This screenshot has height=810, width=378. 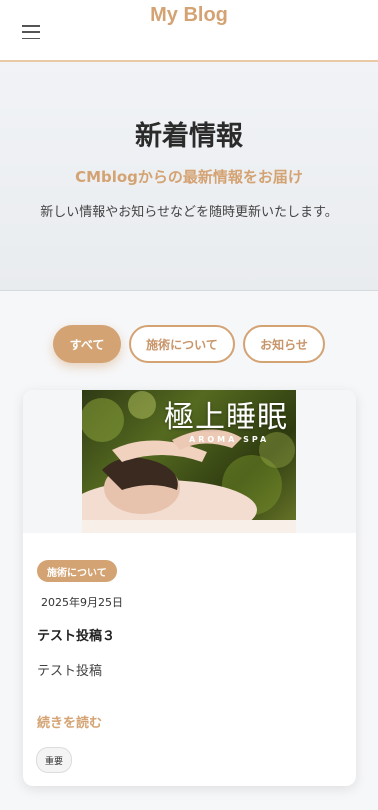 I want to click on post-tag: 重要, so click(x=54, y=760).